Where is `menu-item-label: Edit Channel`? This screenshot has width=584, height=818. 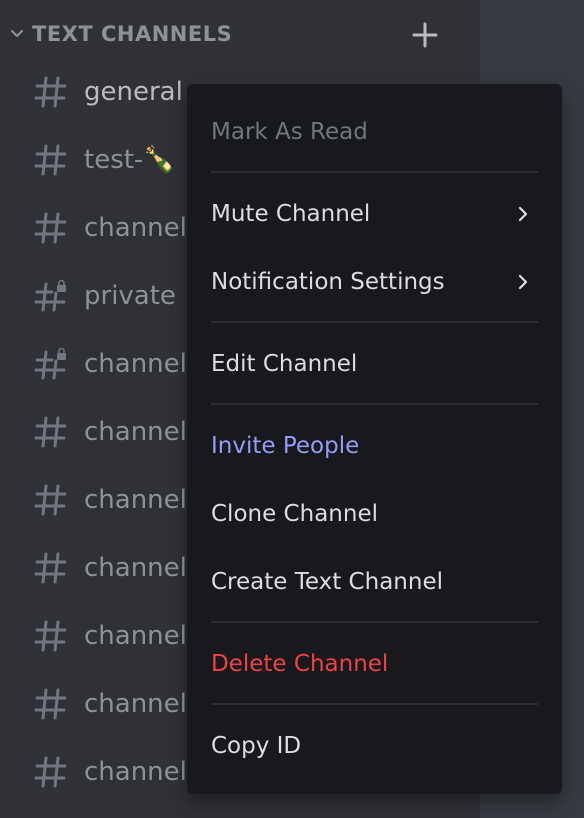
menu-item-label: Edit Channel is located at coordinates (284, 364).